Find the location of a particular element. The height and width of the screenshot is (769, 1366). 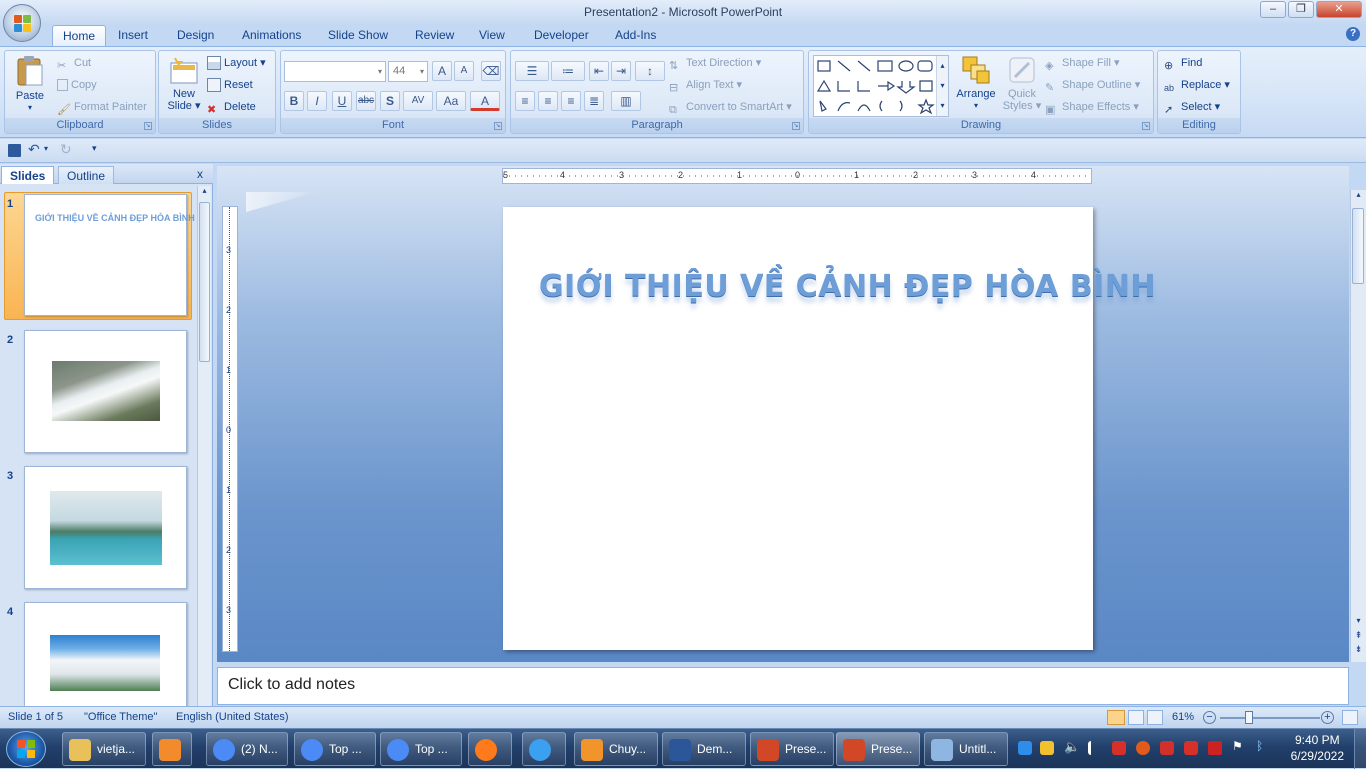

slide-thumbnail-1: GIỚI THIỆU VỀ CẢNH ĐẸP HÒA BÌNH is located at coordinates (109, 255).